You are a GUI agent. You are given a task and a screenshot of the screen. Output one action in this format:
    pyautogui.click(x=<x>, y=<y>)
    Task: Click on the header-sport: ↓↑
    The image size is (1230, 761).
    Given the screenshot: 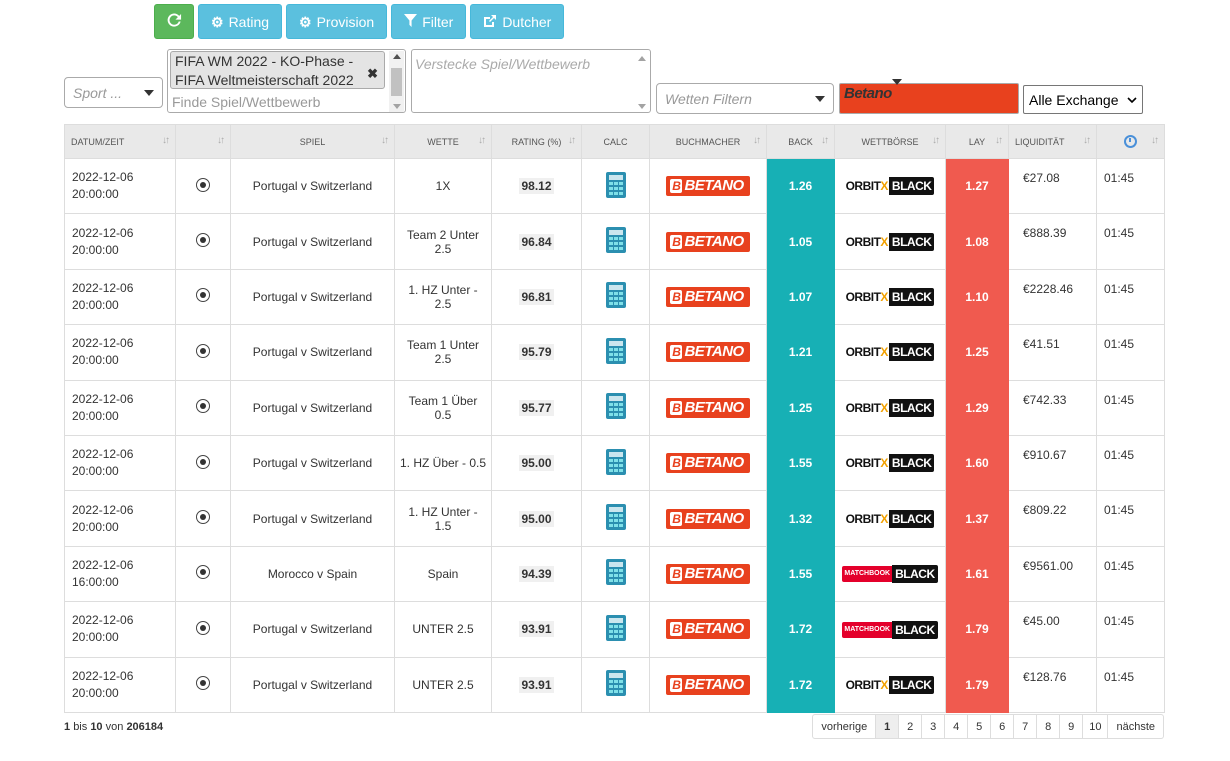 What is the action you would take?
    pyautogui.click(x=203, y=141)
    